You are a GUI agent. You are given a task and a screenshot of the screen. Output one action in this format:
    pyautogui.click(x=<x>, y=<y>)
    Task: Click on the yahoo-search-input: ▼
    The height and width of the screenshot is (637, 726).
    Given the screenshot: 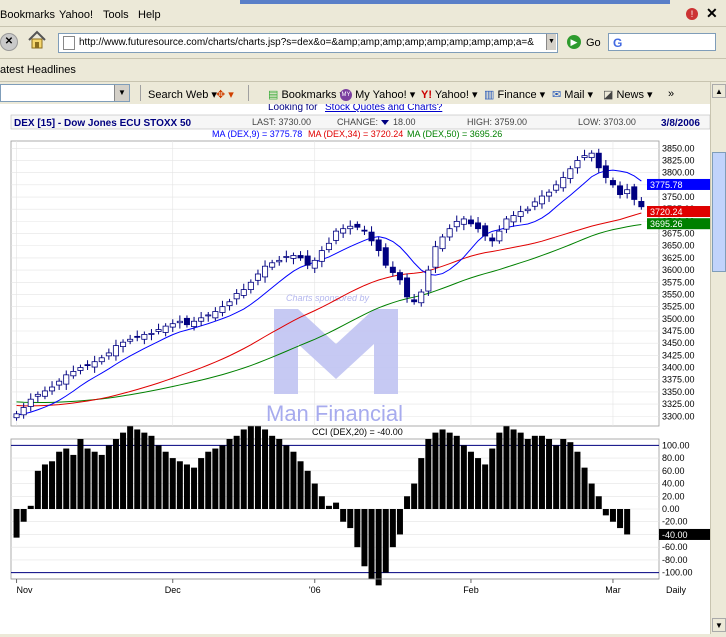 What is the action you would take?
    pyautogui.click(x=65, y=93)
    